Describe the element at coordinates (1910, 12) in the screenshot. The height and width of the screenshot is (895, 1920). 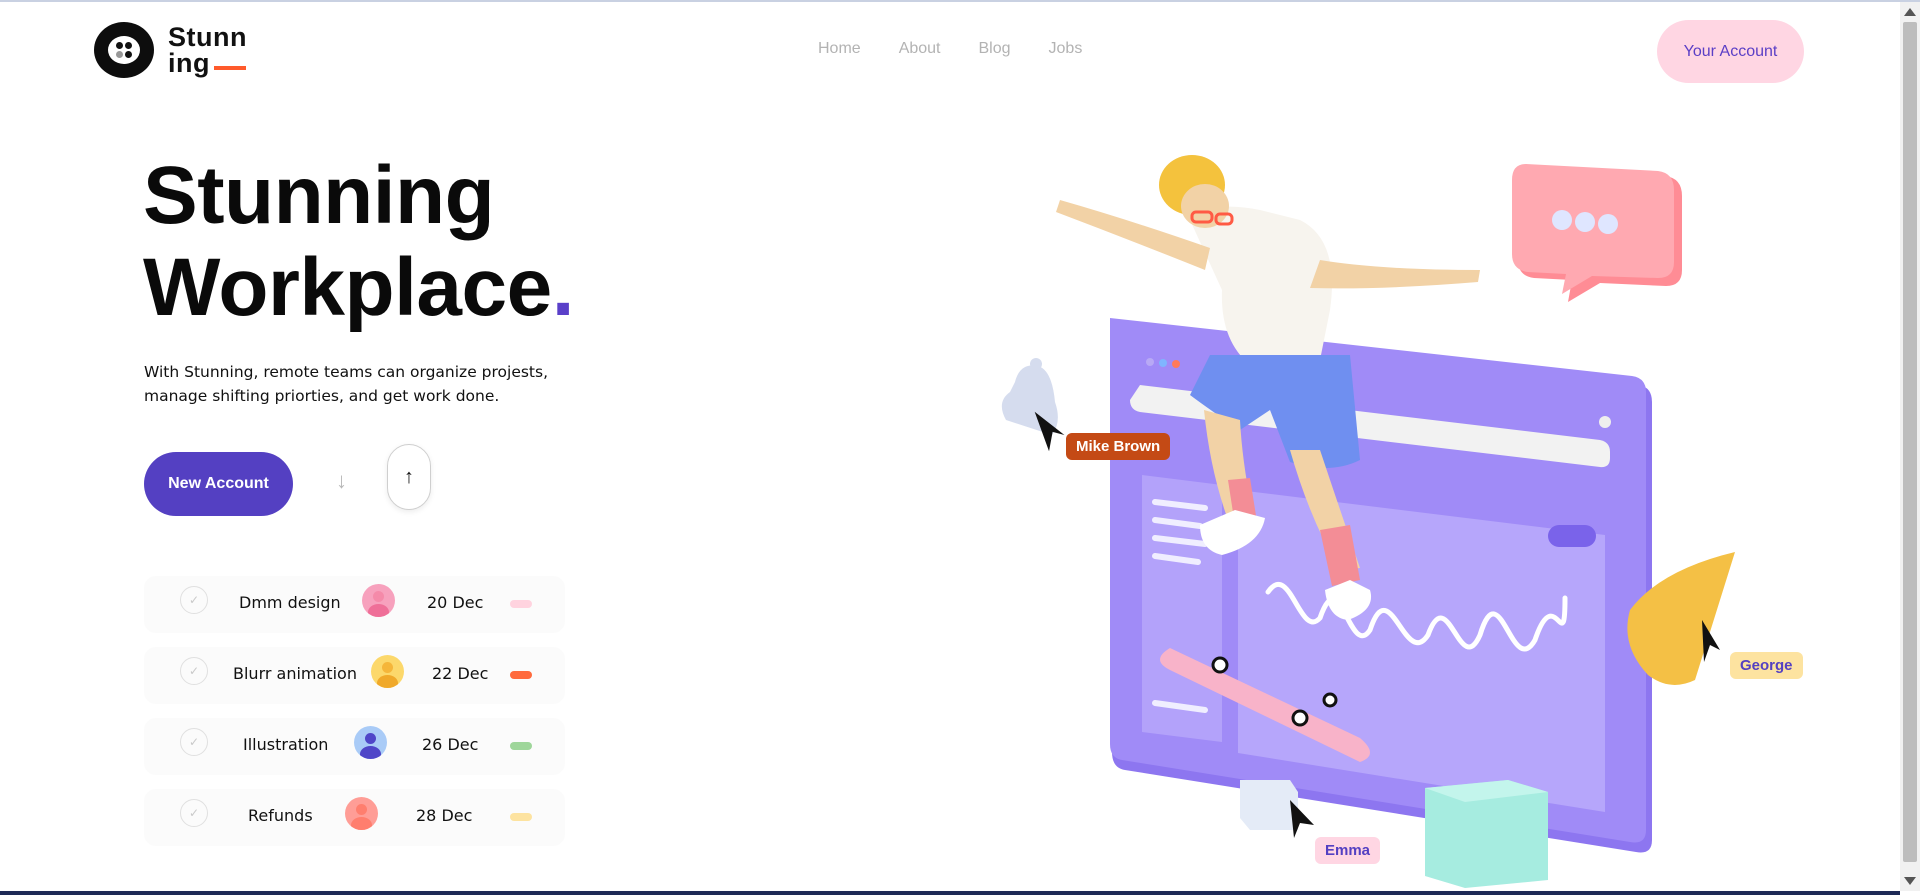
I see `scroll-up-arrow-icon` at that location.